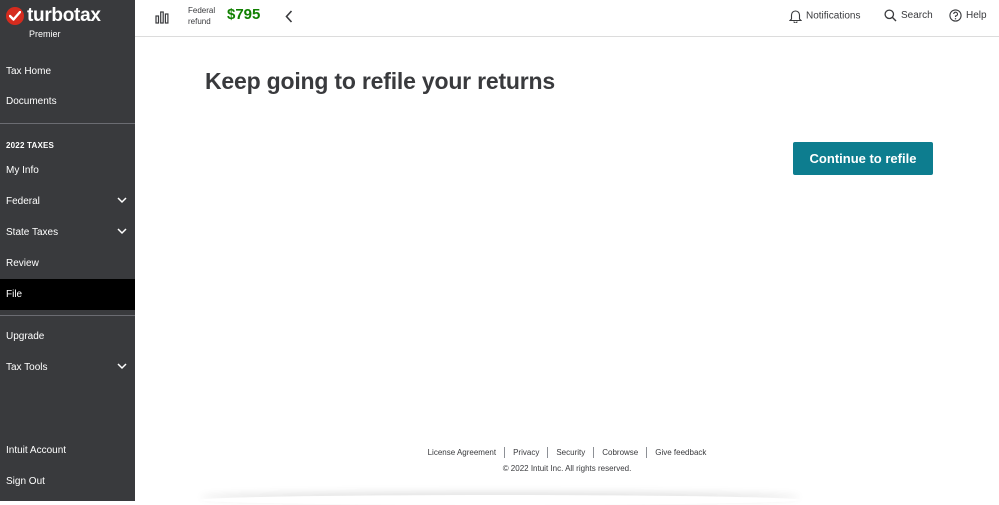  What do you see at coordinates (67, 263) in the screenshot?
I see `sidebar-item-review: Review` at bounding box center [67, 263].